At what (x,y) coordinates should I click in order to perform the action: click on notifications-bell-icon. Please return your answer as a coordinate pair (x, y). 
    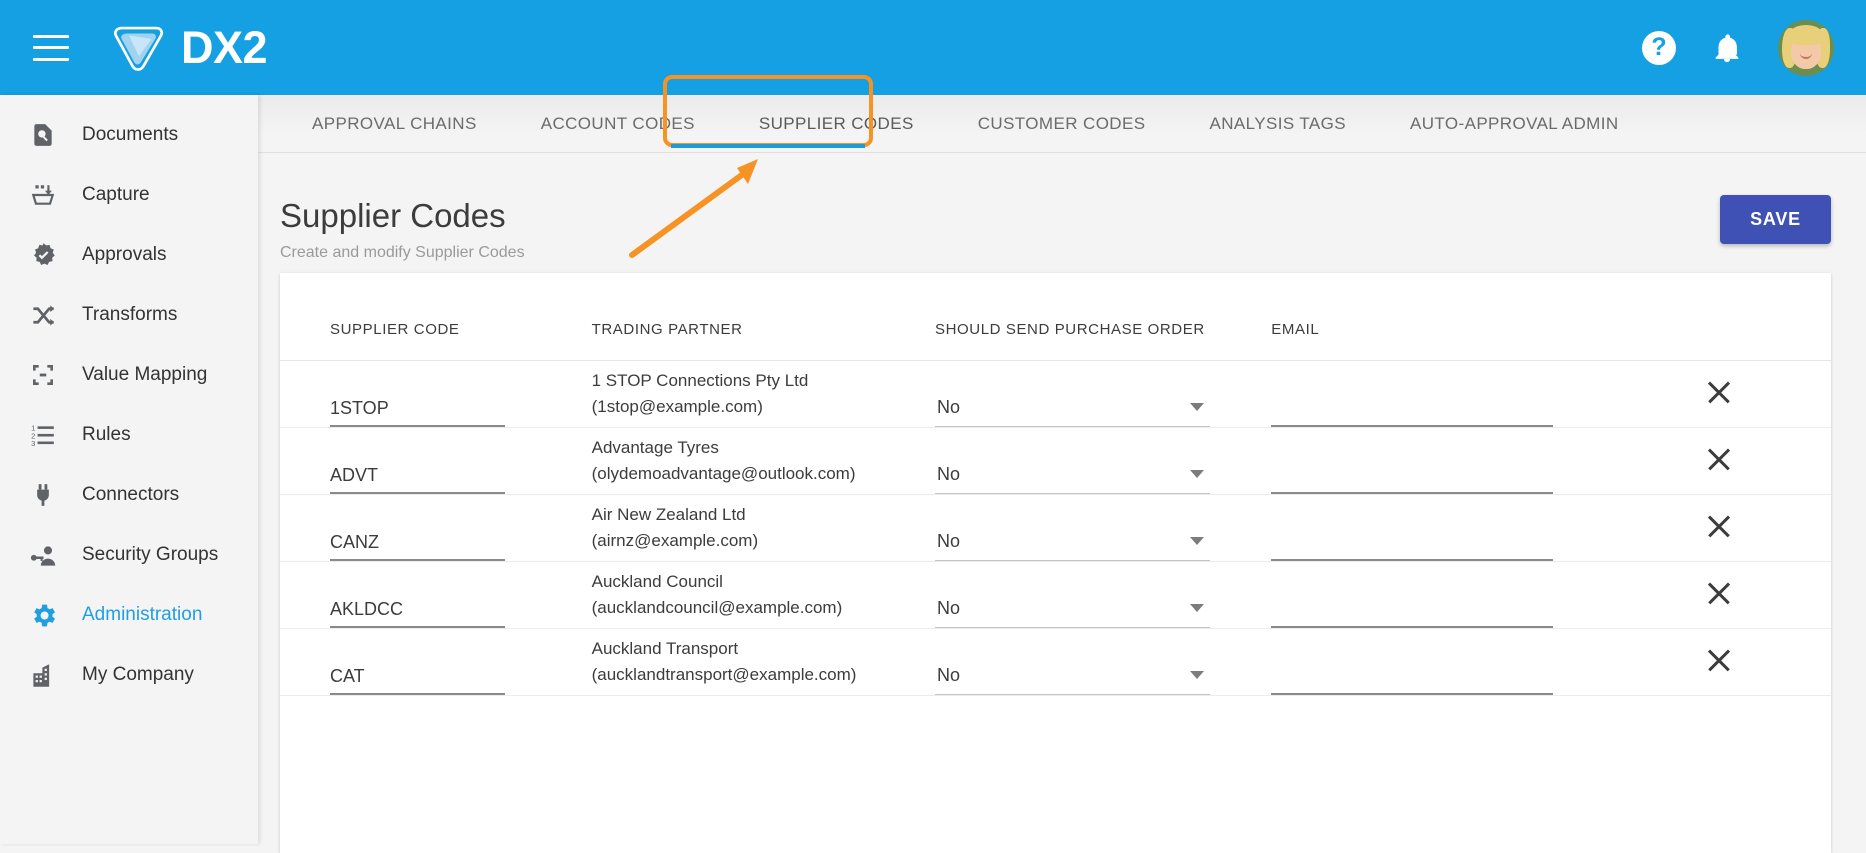
    Looking at the image, I should click on (1727, 48).